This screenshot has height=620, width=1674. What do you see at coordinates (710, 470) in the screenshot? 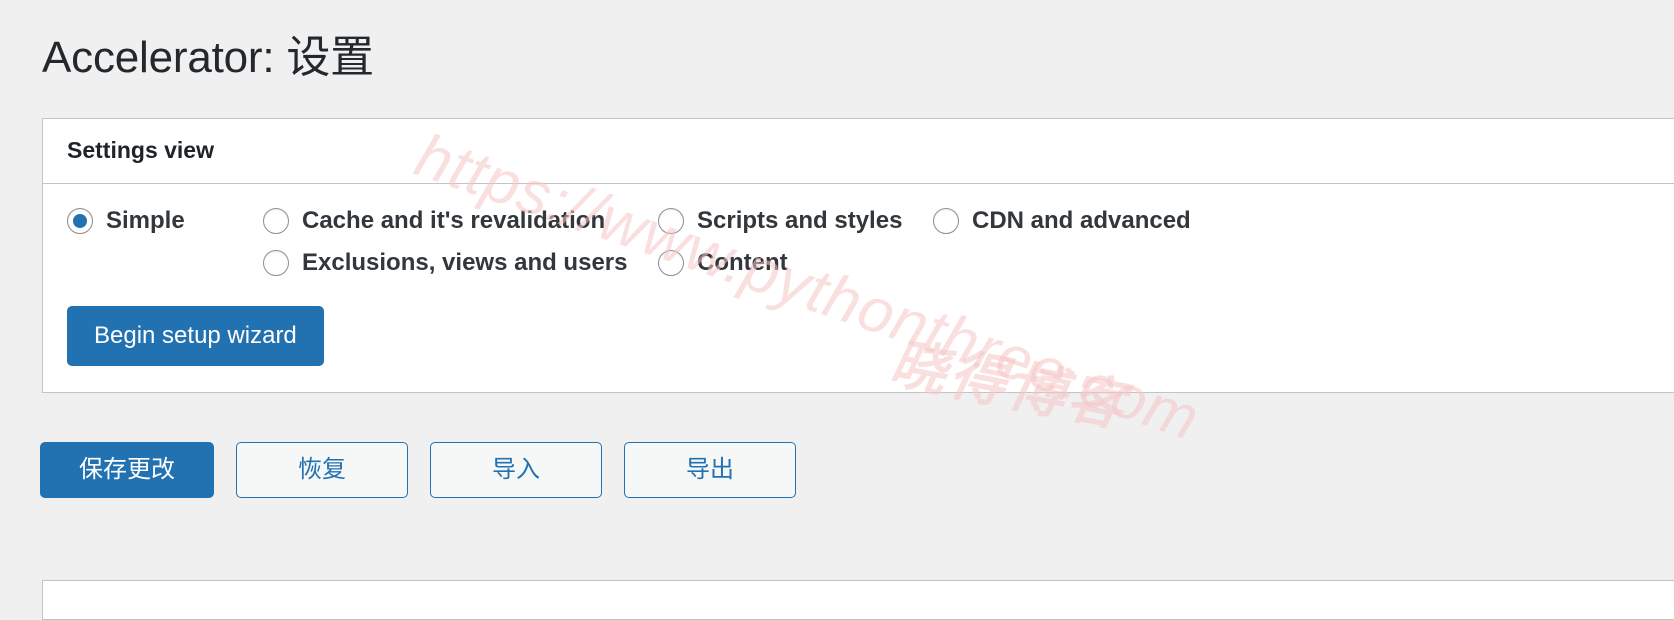
I see `export-button: 导出` at bounding box center [710, 470].